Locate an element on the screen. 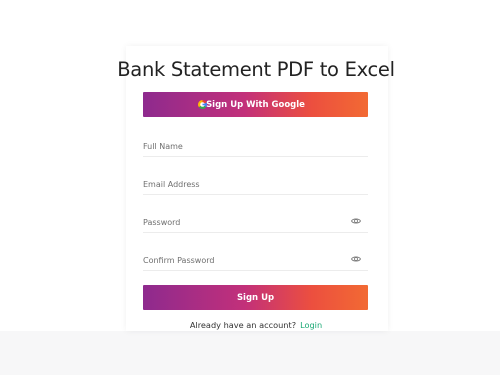 The image size is (500, 375). signup-button: Sign Up is located at coordinates (255, 297).